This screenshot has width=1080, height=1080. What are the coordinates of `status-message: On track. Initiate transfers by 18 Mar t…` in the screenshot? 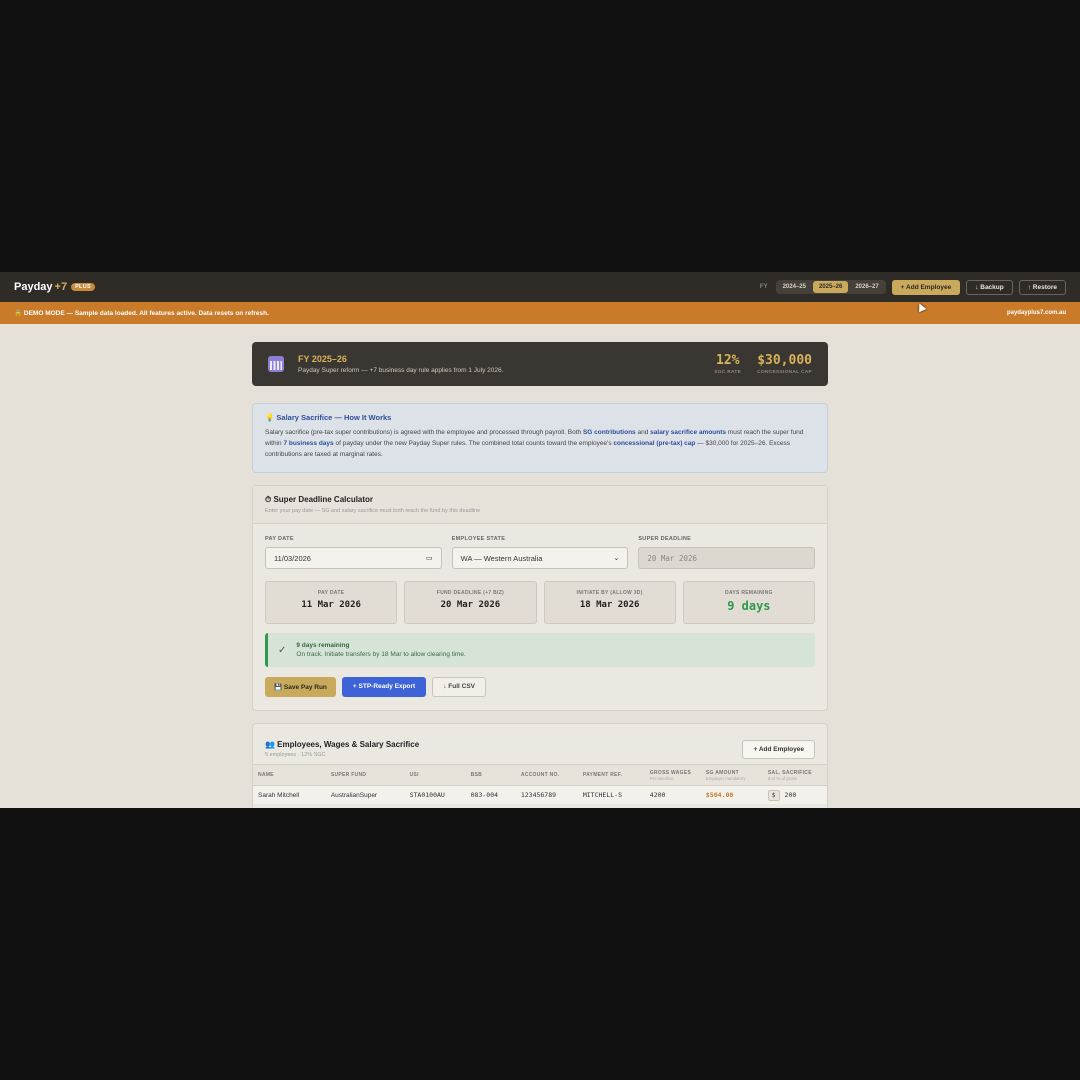 It's located at (381, 654).